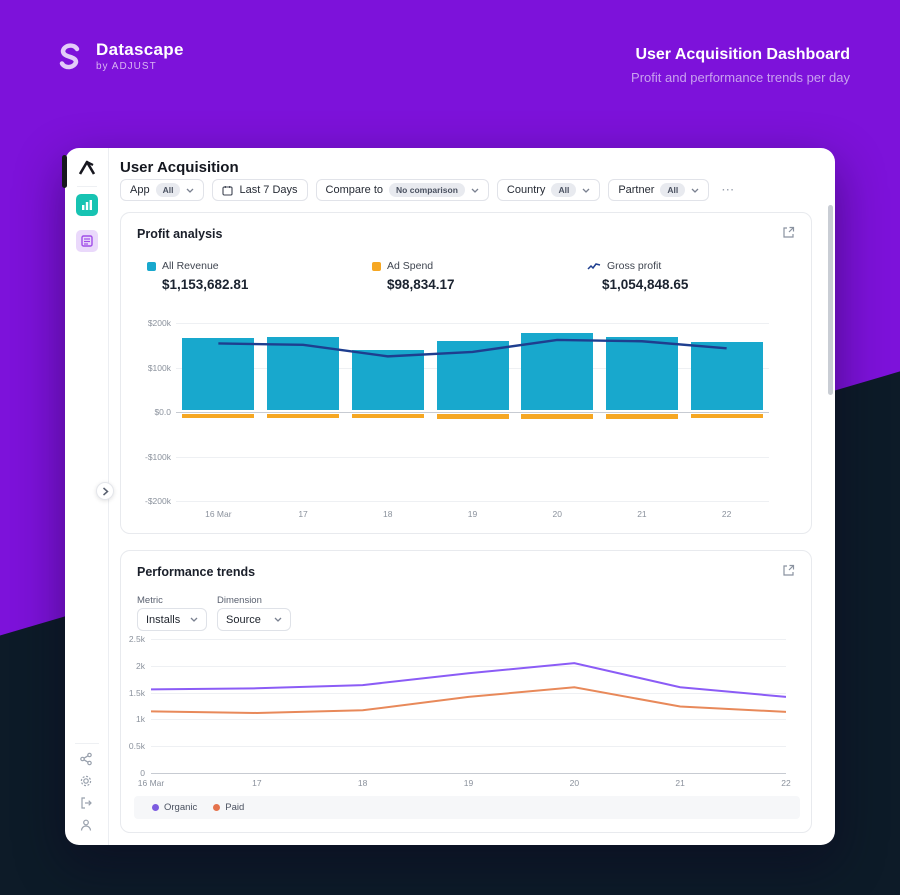 The height and width of the screenshot is (895, 900). Describe the element at coordinates (136, 746) in the screenshot. I see `y-axis-label: 0.5k` at that location.